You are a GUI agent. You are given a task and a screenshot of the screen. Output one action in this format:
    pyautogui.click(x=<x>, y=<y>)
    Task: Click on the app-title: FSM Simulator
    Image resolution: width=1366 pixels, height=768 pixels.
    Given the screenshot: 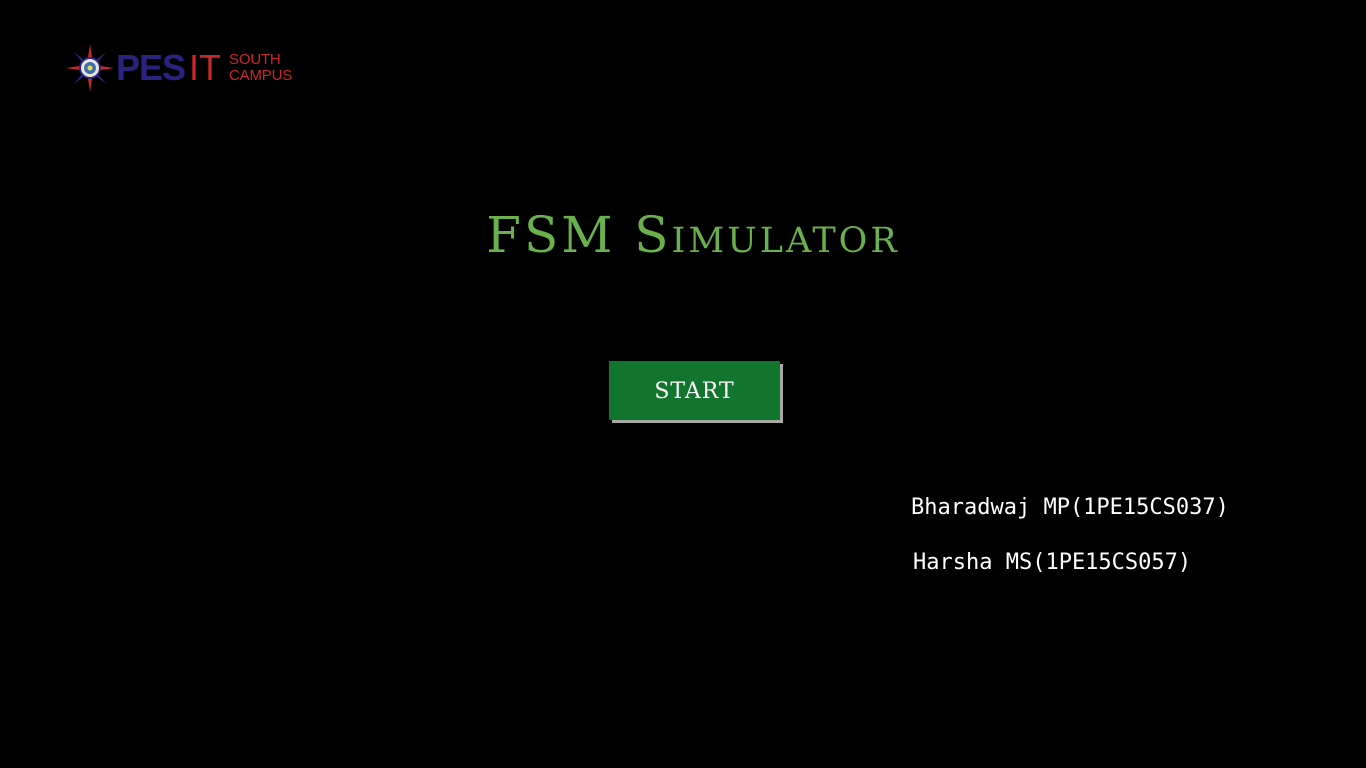 What is the action you would take?
    pyautogui.click(x=693, y=235)
    